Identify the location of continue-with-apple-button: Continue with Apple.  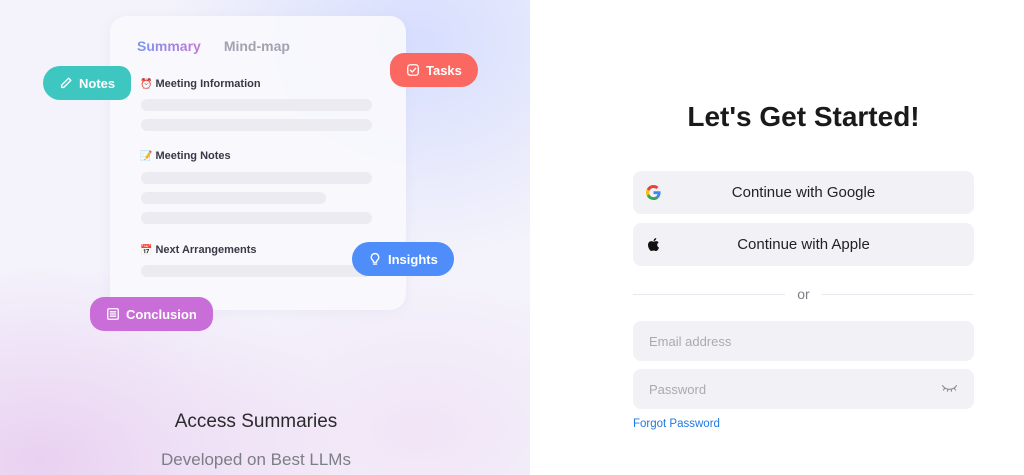
(803, 244).